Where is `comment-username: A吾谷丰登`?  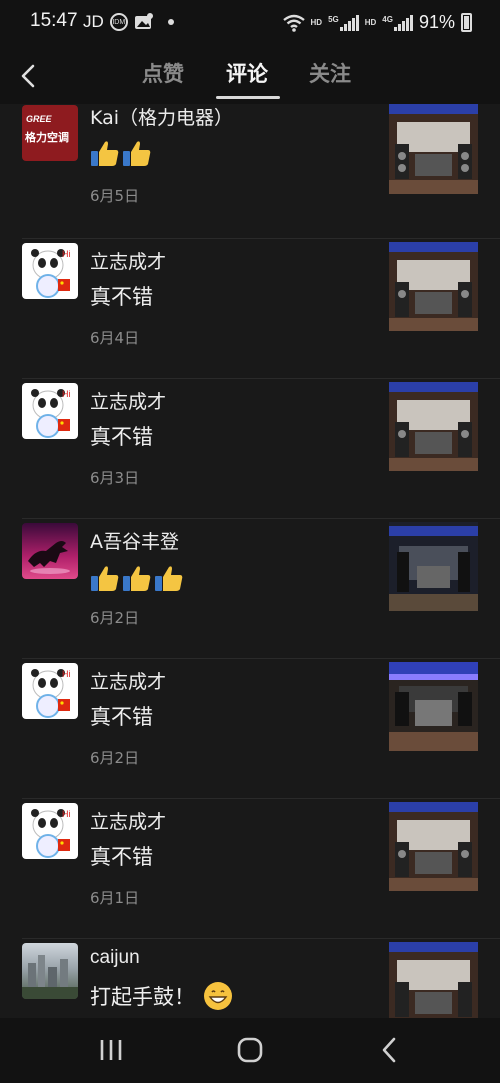 comment-username: A吾谷丰登 is located at coordinates (134, 540).